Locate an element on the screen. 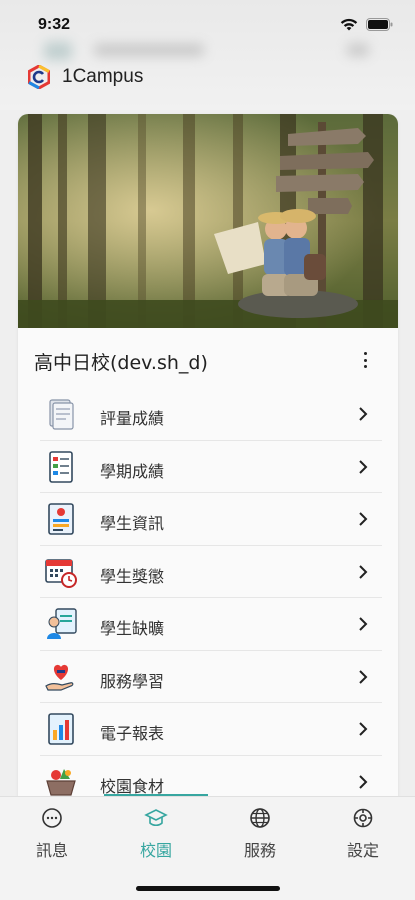 This screenshot has height=900, width=415. globe-icon is located at coordinates (260, 818).